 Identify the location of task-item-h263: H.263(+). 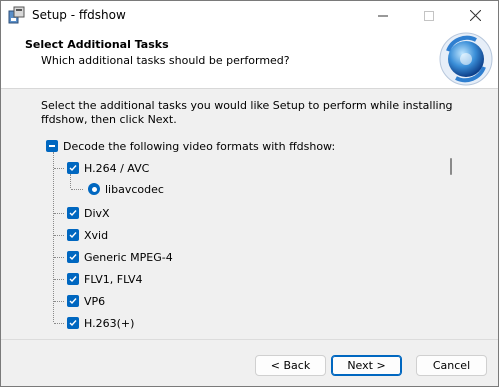
(100, 322).